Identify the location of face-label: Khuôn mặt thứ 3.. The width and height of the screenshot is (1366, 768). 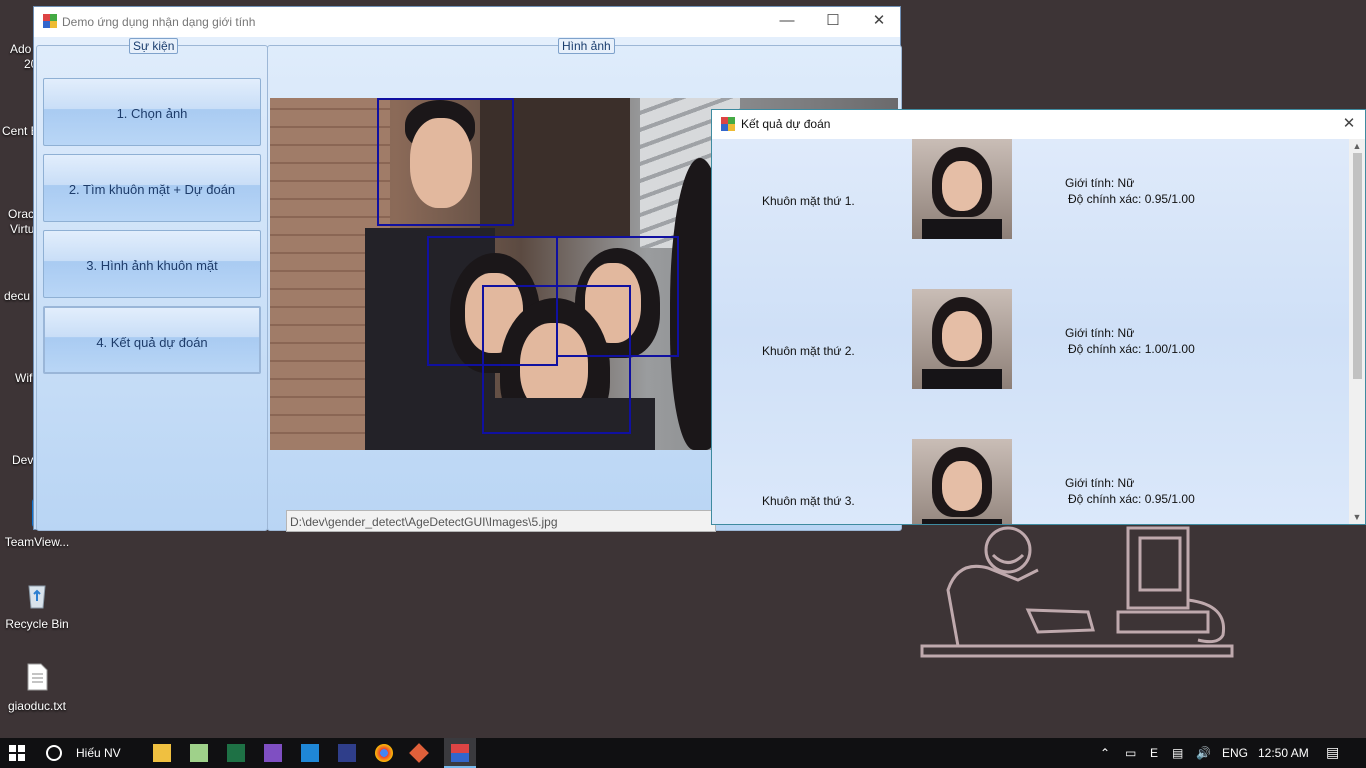
(808, 501).